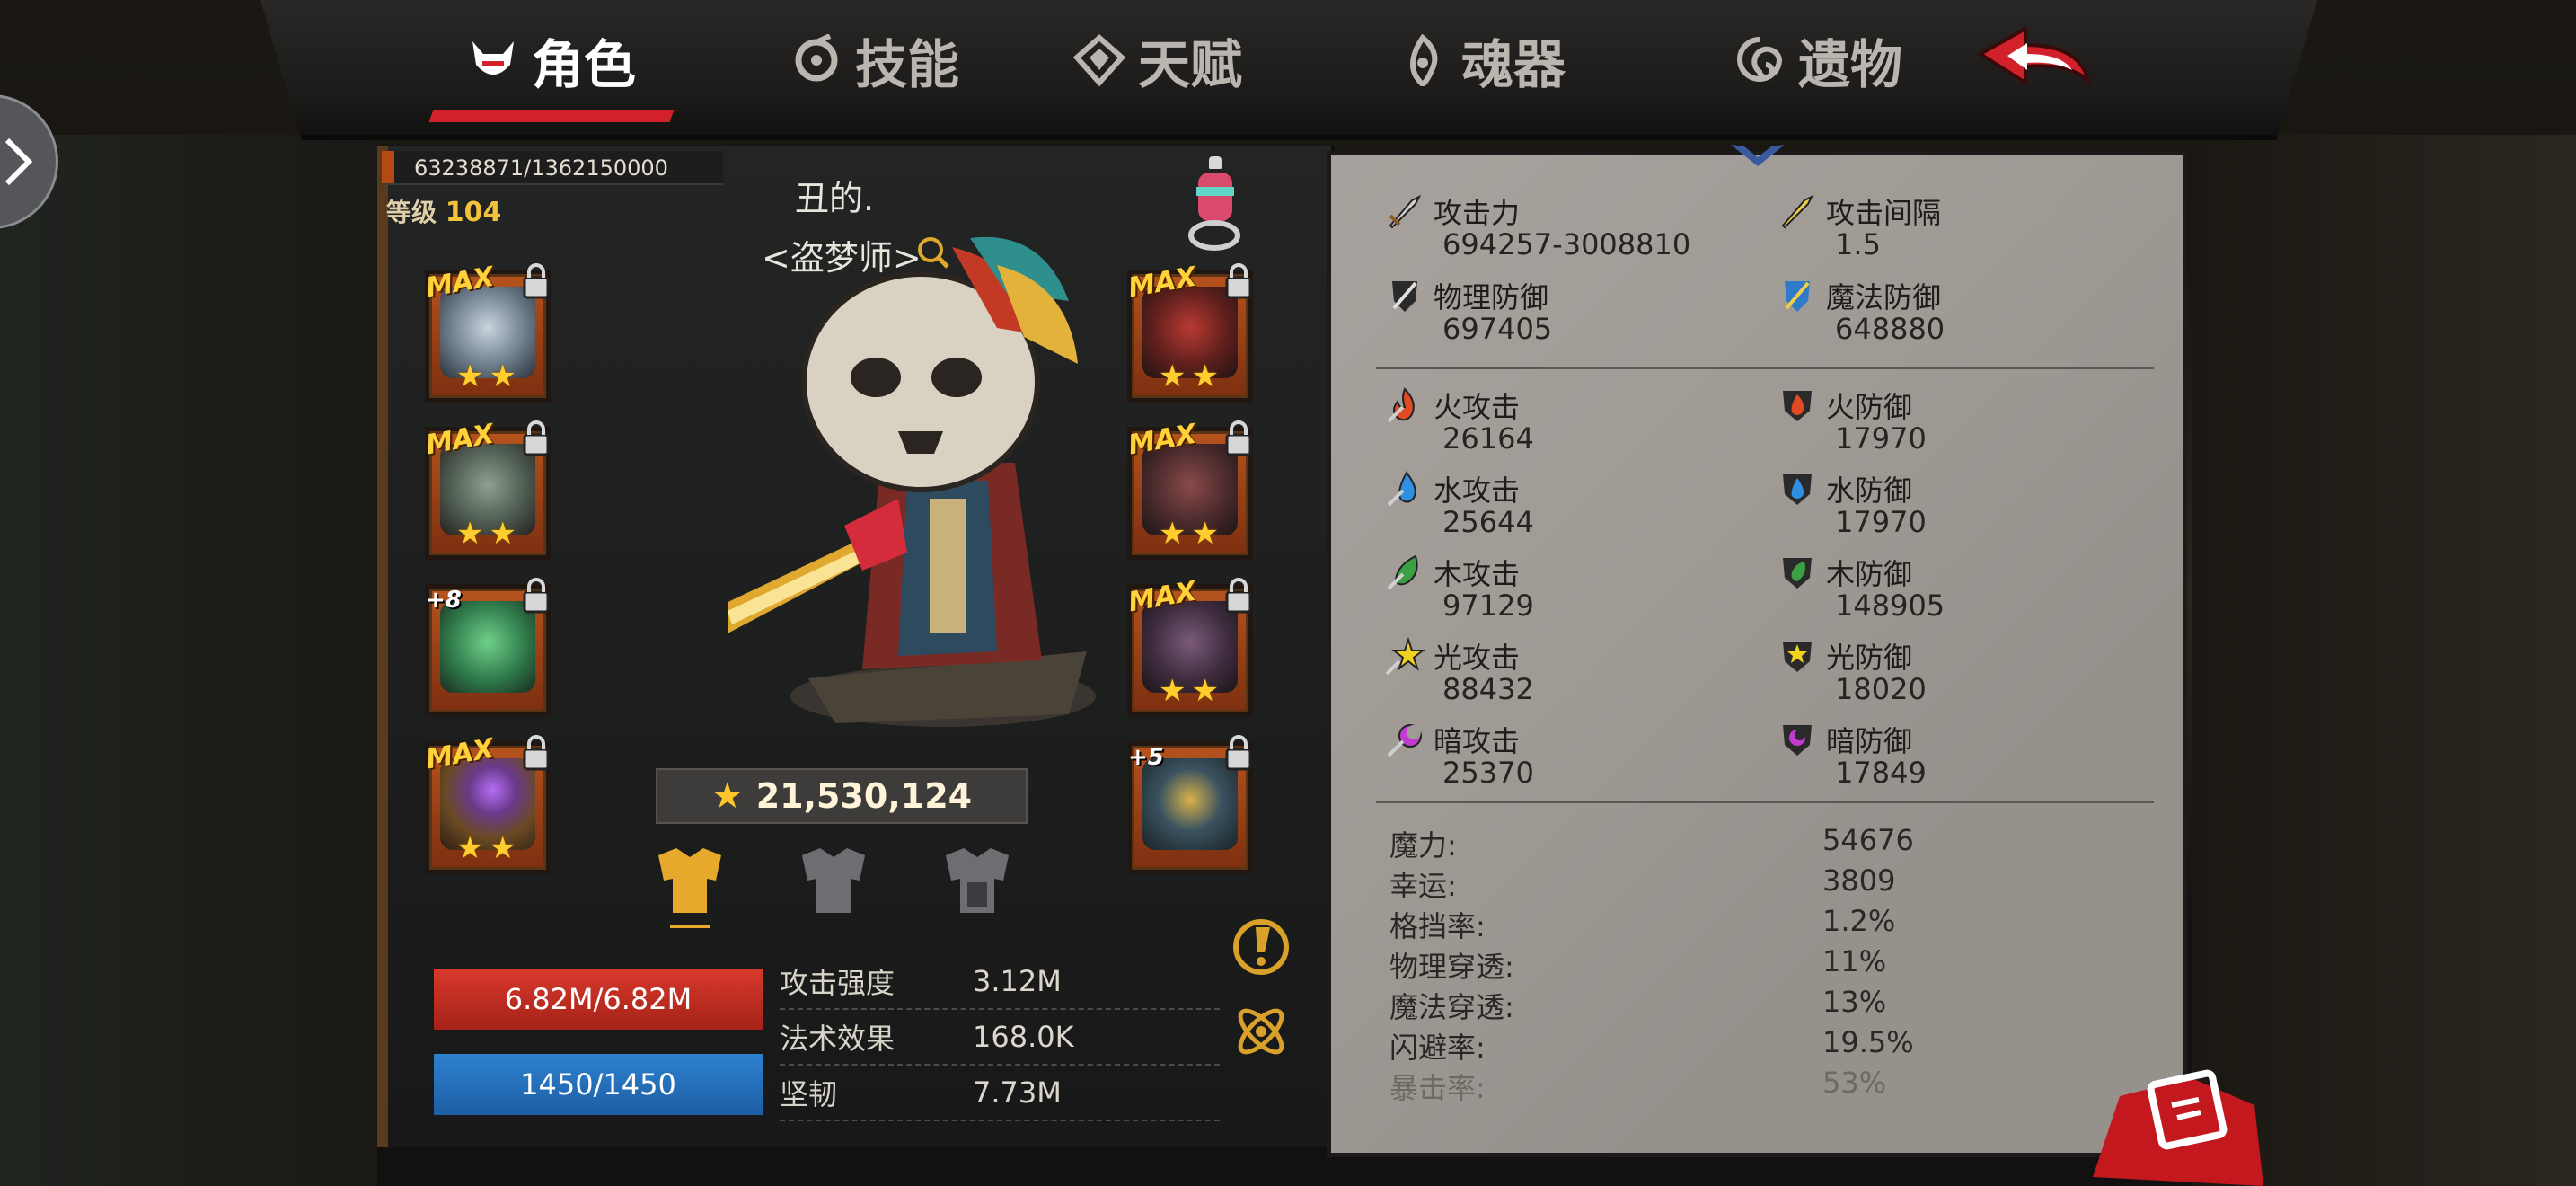 This screenshot has height=1186, width=2576. I want to click on green-claw-weapon-icon, so click(487, 647).